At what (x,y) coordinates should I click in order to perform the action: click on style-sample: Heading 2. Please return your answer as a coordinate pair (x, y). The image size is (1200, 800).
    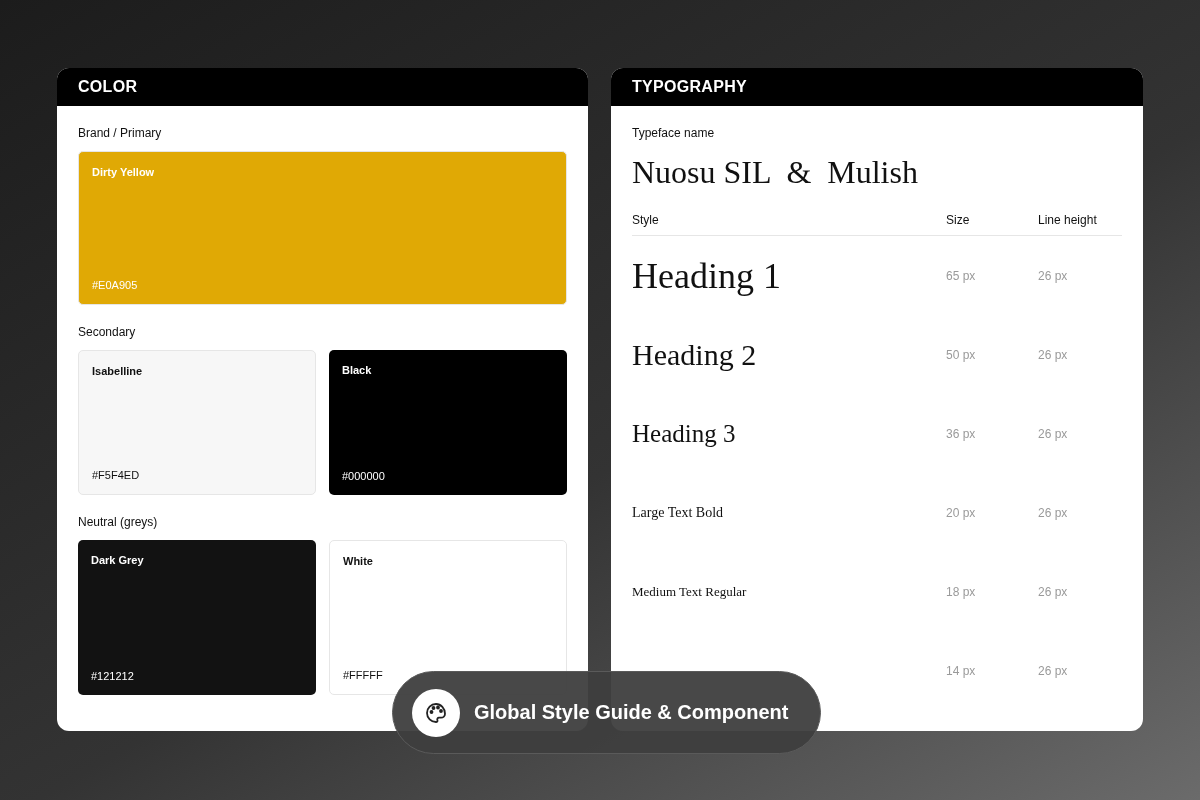
    Looking at the image, I should click on (695, 354).